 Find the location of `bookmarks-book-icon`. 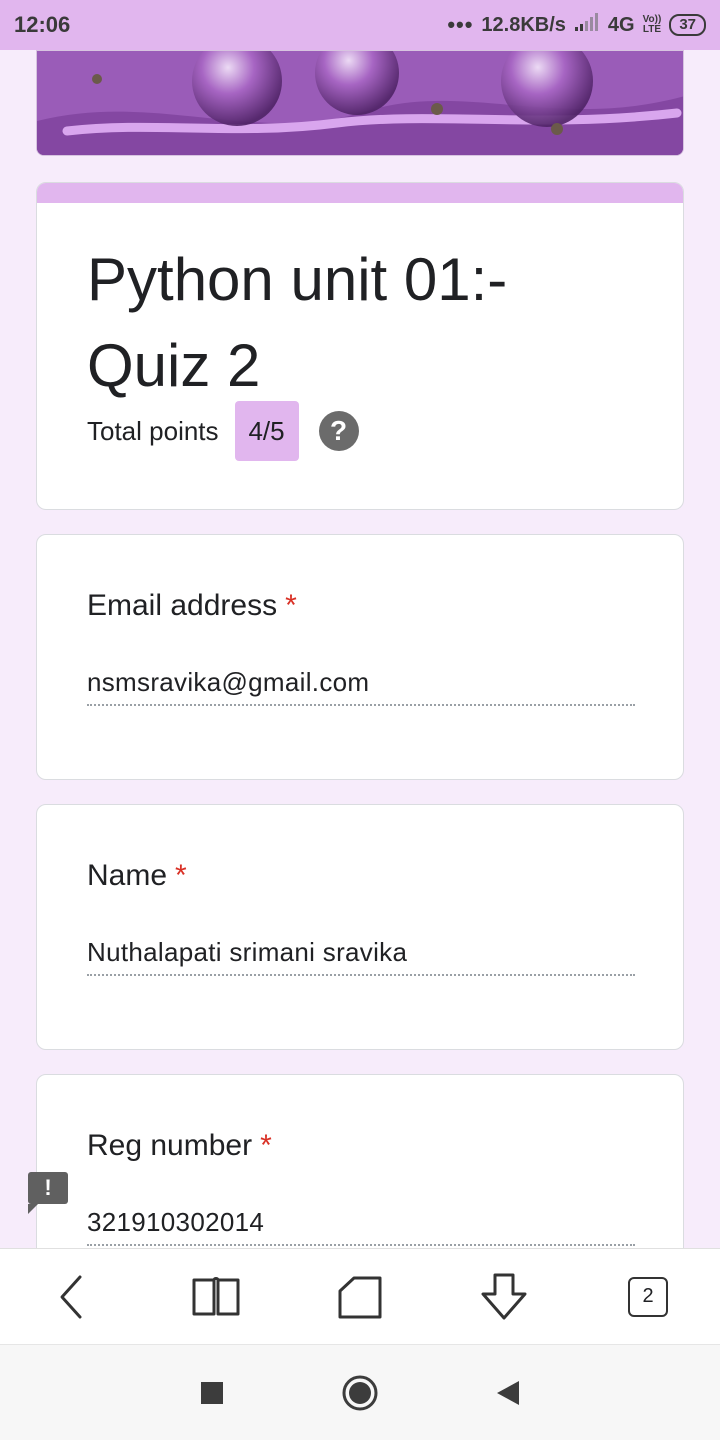

bookmarks-book-icon is located at coordinates (216, 1297).